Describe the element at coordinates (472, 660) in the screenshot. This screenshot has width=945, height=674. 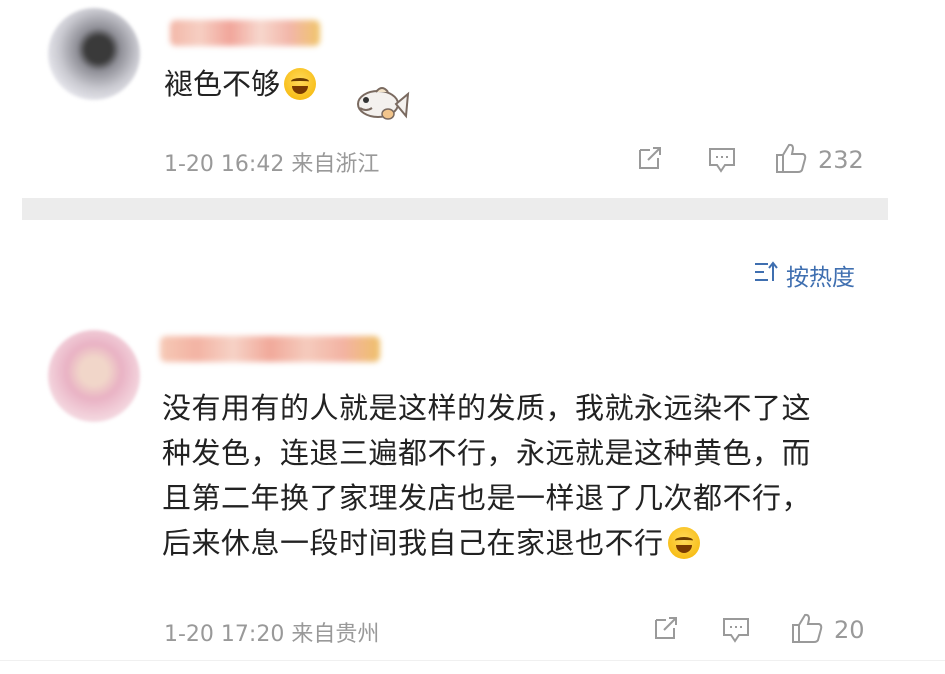
I see `bottom-divider` at that location.